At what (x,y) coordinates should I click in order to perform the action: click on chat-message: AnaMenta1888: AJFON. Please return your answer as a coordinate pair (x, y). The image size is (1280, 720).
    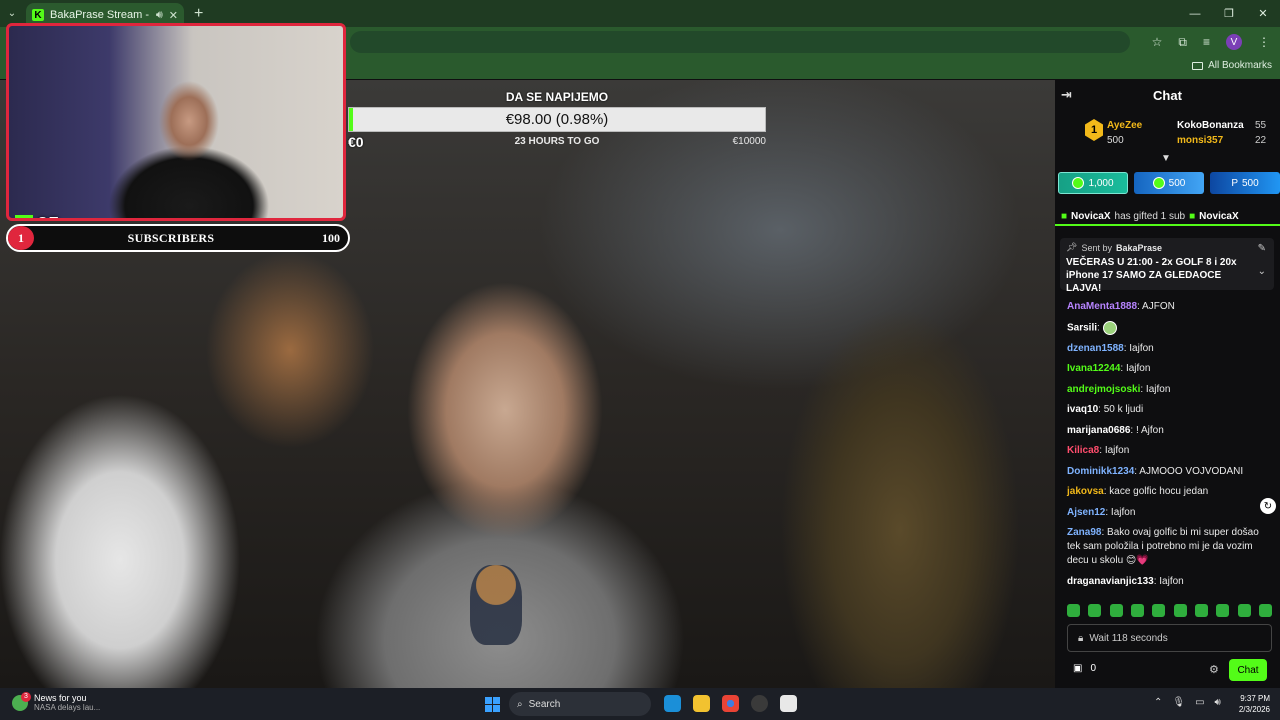
    Looking at the image, I should click on (1121, 306).